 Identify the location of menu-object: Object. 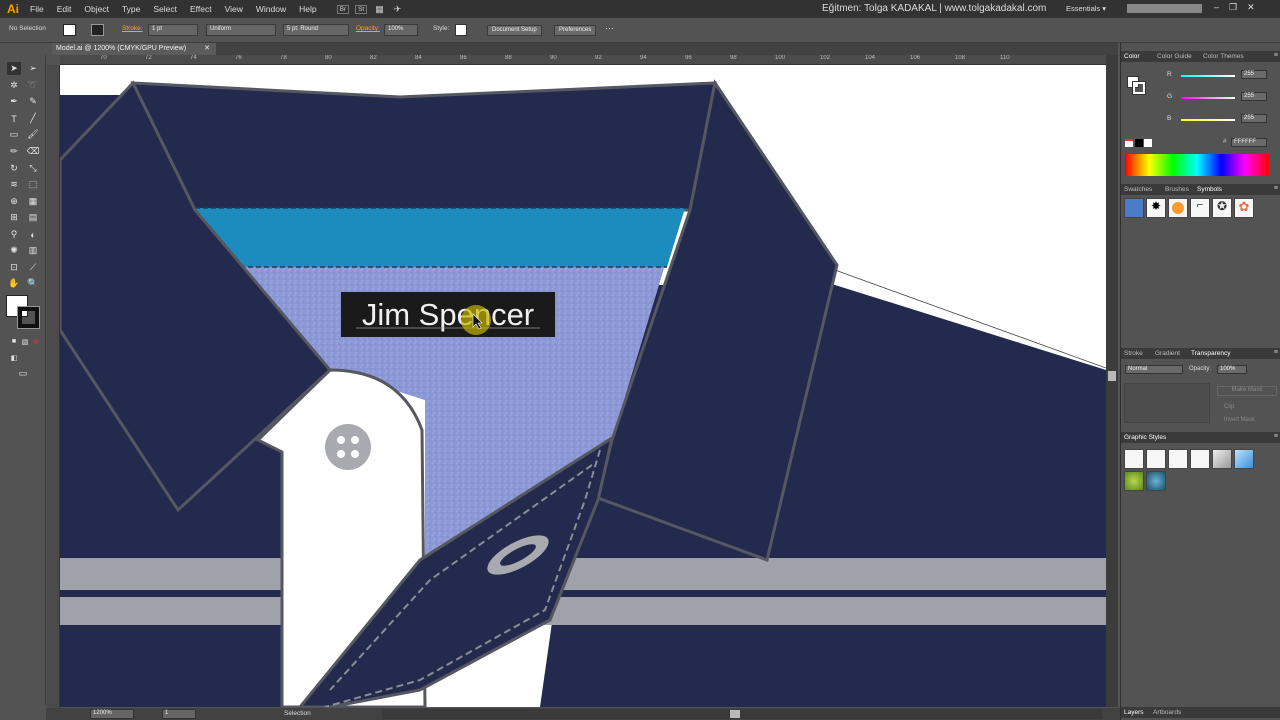
(96, 9).